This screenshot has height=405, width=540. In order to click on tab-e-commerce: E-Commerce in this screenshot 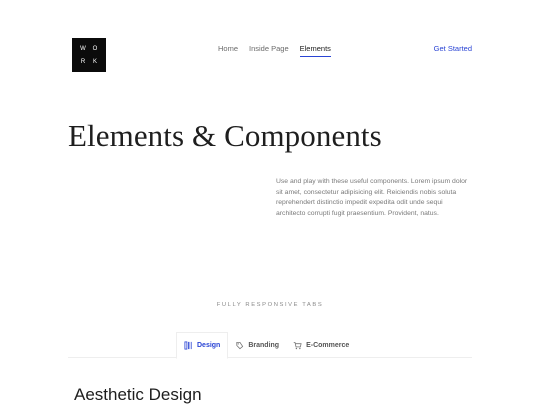, I will do `click(321, 345)`.